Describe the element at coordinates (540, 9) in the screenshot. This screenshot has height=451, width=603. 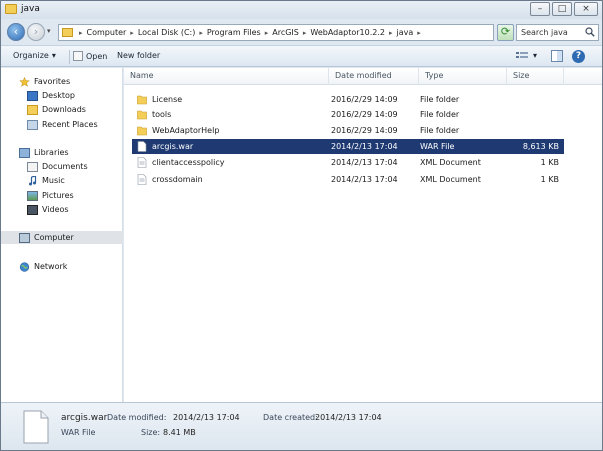
I see `minimize-button: –` at that location.